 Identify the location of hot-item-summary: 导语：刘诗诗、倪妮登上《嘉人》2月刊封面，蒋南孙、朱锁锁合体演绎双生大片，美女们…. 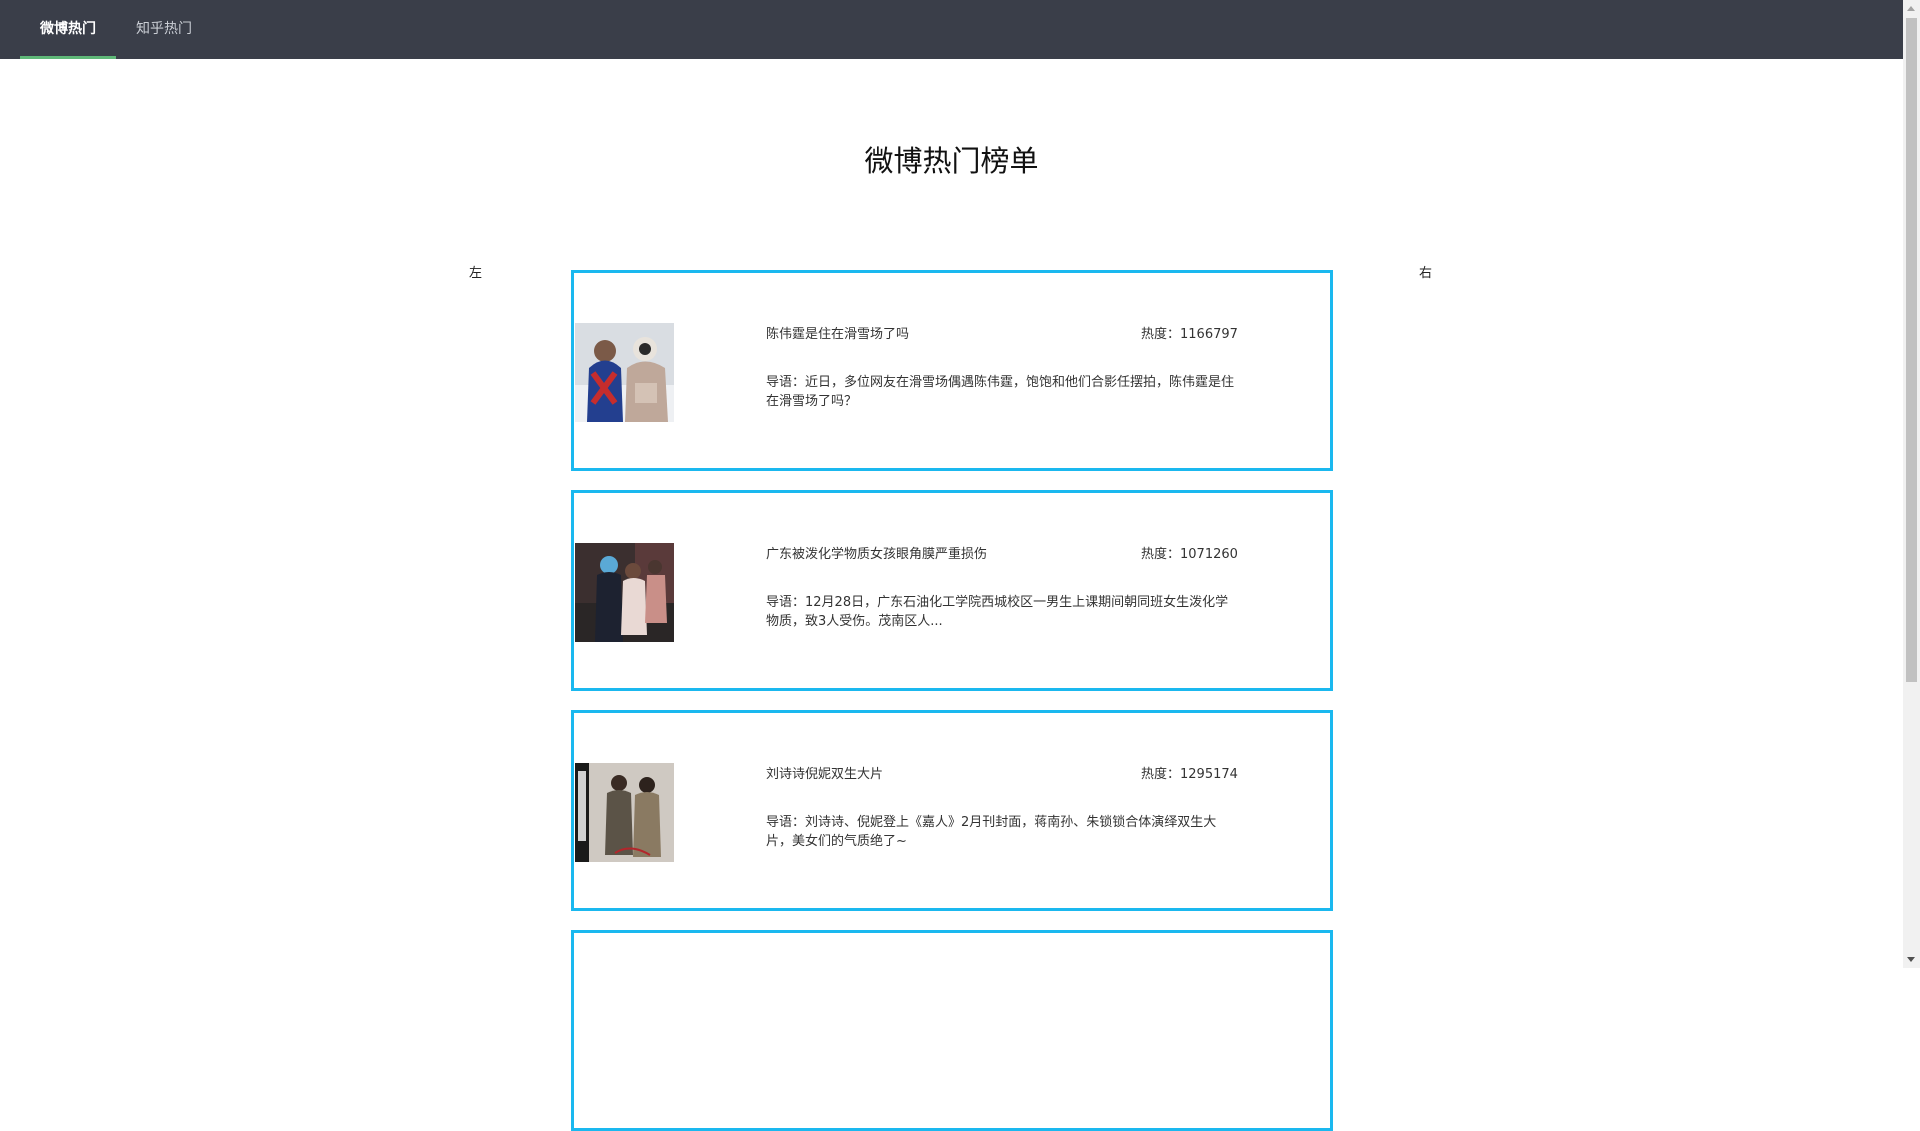
(991, 832).